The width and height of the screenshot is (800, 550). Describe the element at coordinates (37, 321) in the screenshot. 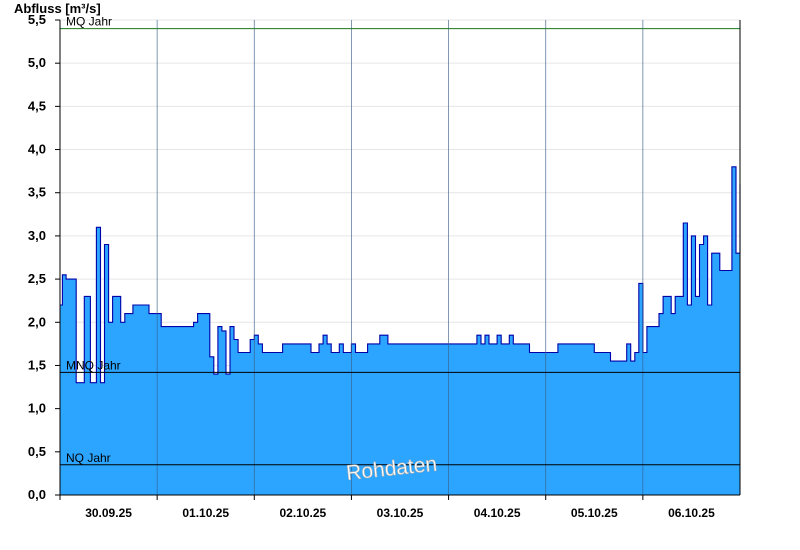

I see `y-tick-label: 2,0` at that location.